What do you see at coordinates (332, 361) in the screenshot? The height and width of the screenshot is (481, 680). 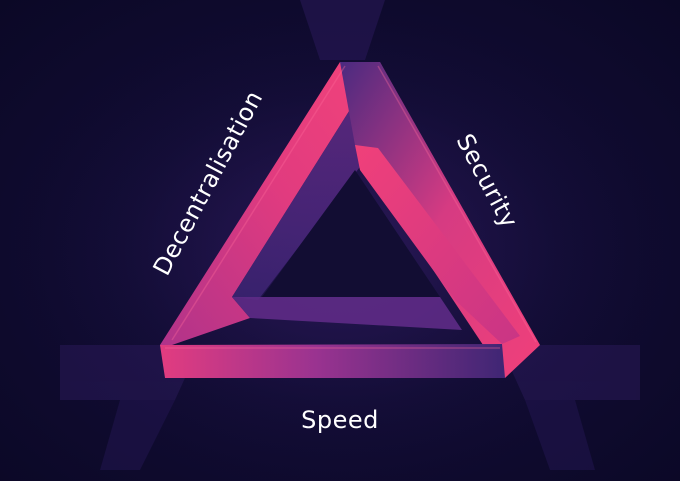 I see `triangle-bottom-bar` at bounding box center [332, 361].